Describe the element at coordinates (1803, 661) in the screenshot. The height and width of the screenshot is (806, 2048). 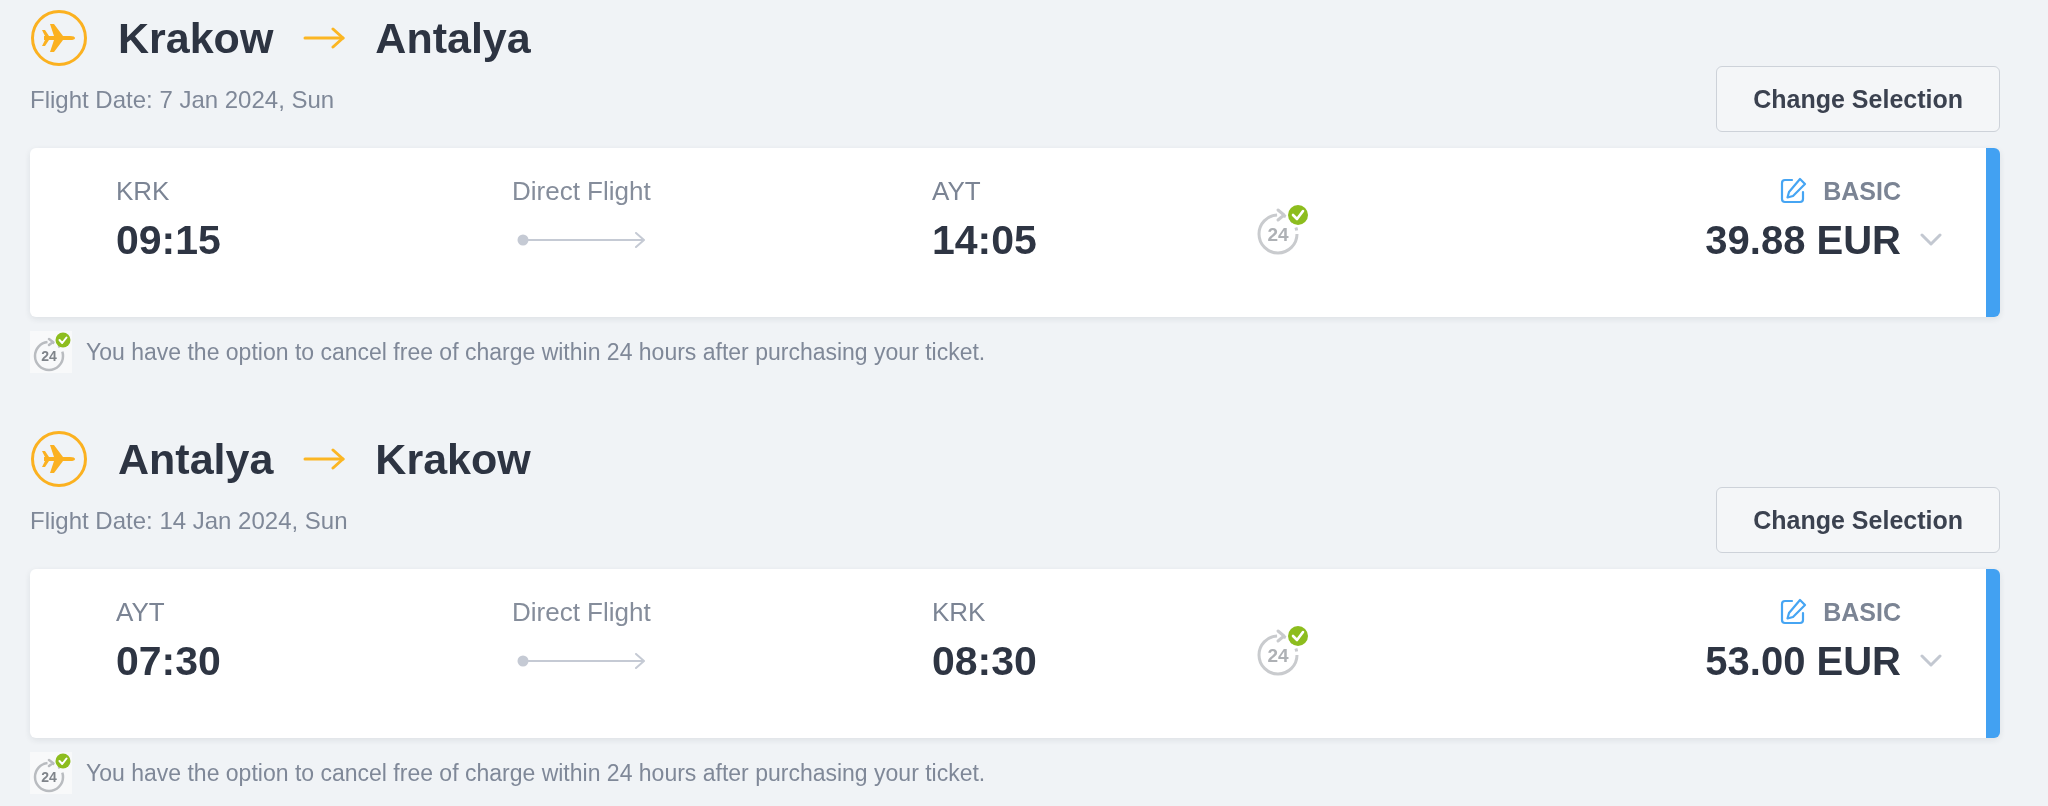
I see `fare-price: 53.00 EUR` at that location.